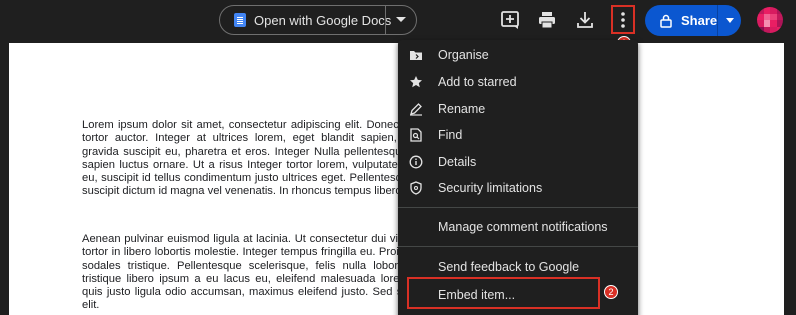 Image resolution: width=796 pixels, height=315 pixels. What do you see at coordinates (518, 162) in the screenshot?
I see `menu-item-details: Details` at bounding box center [518, 162].